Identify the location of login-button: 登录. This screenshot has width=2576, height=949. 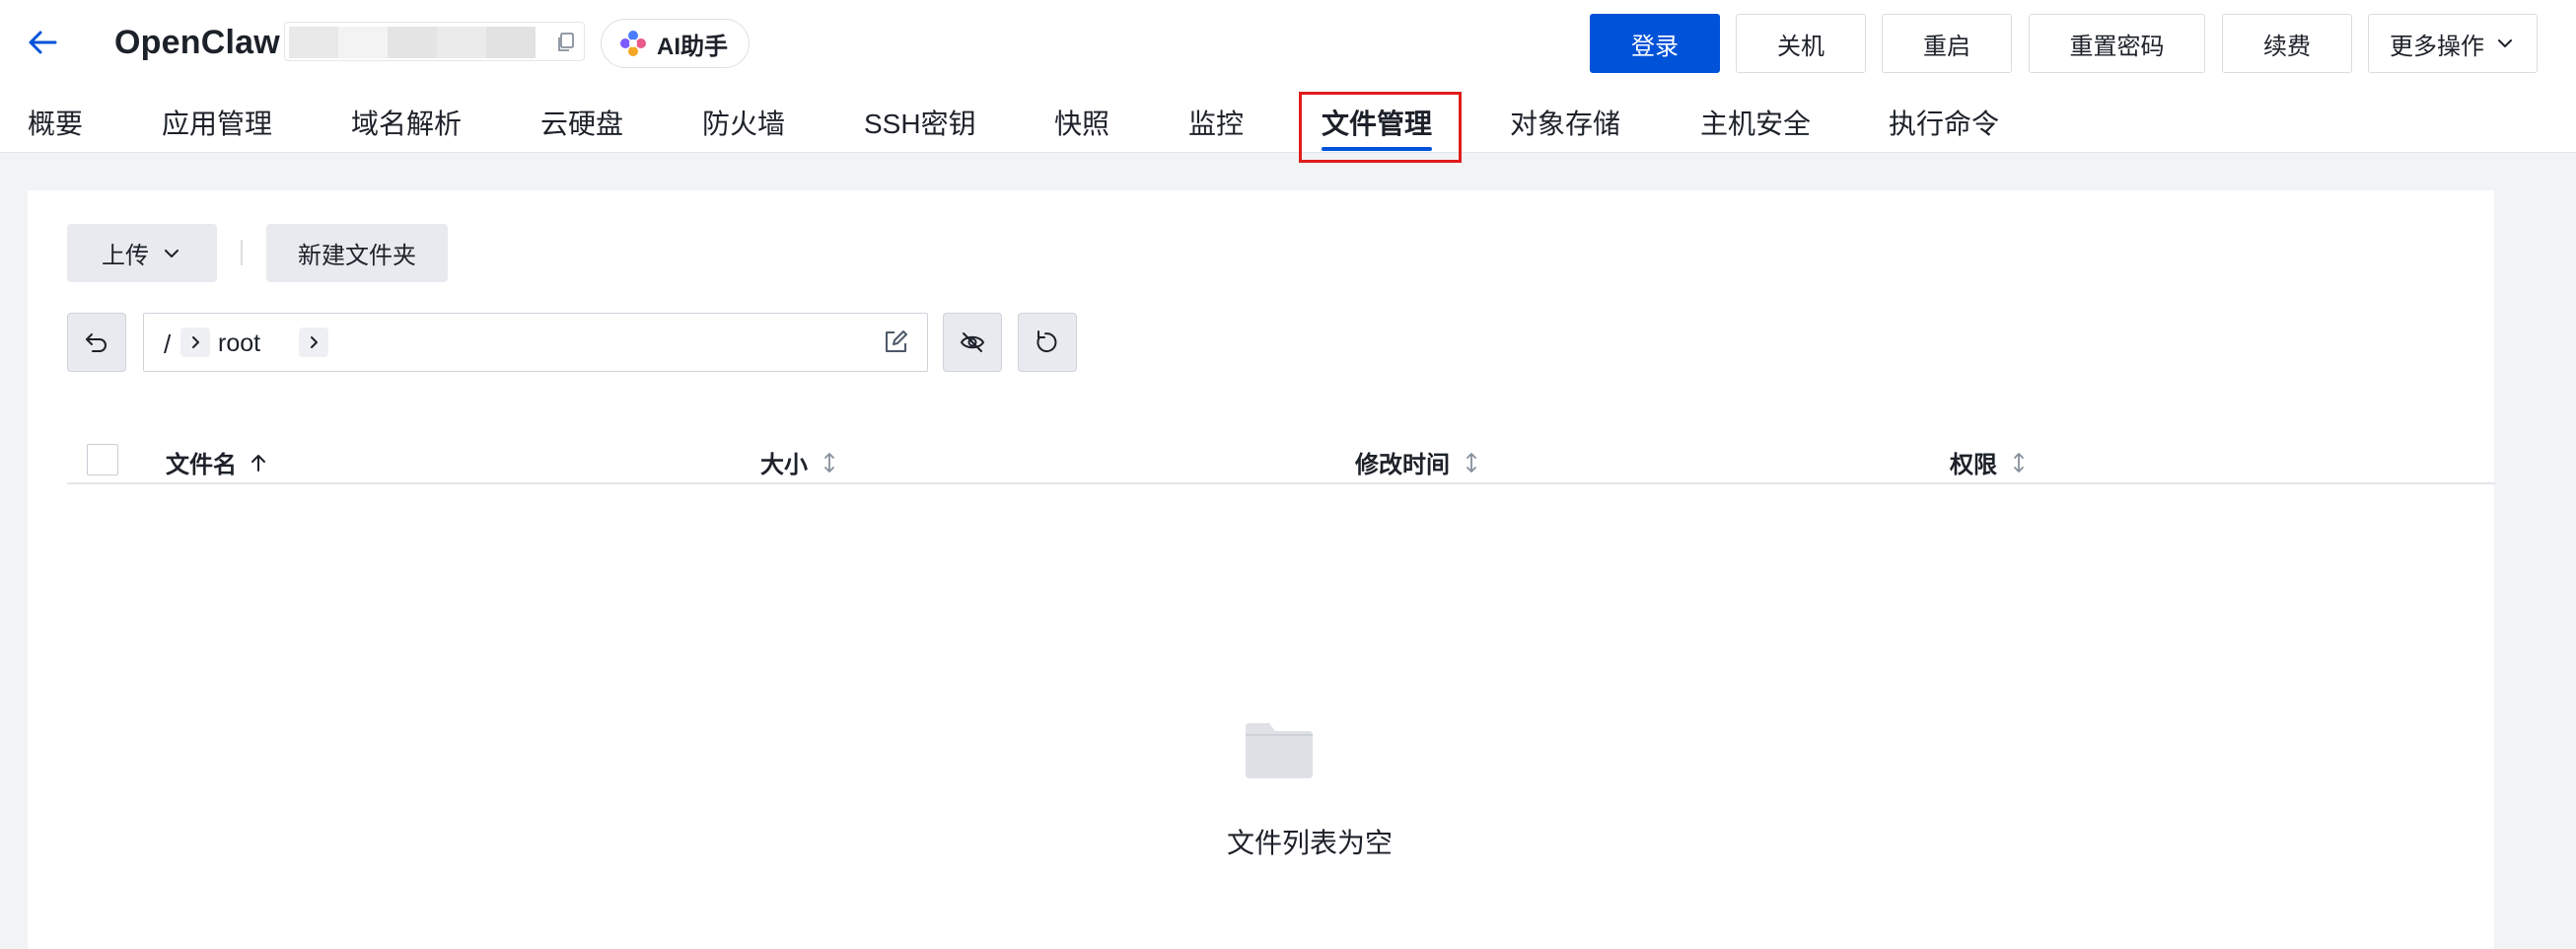
(1655, 44).